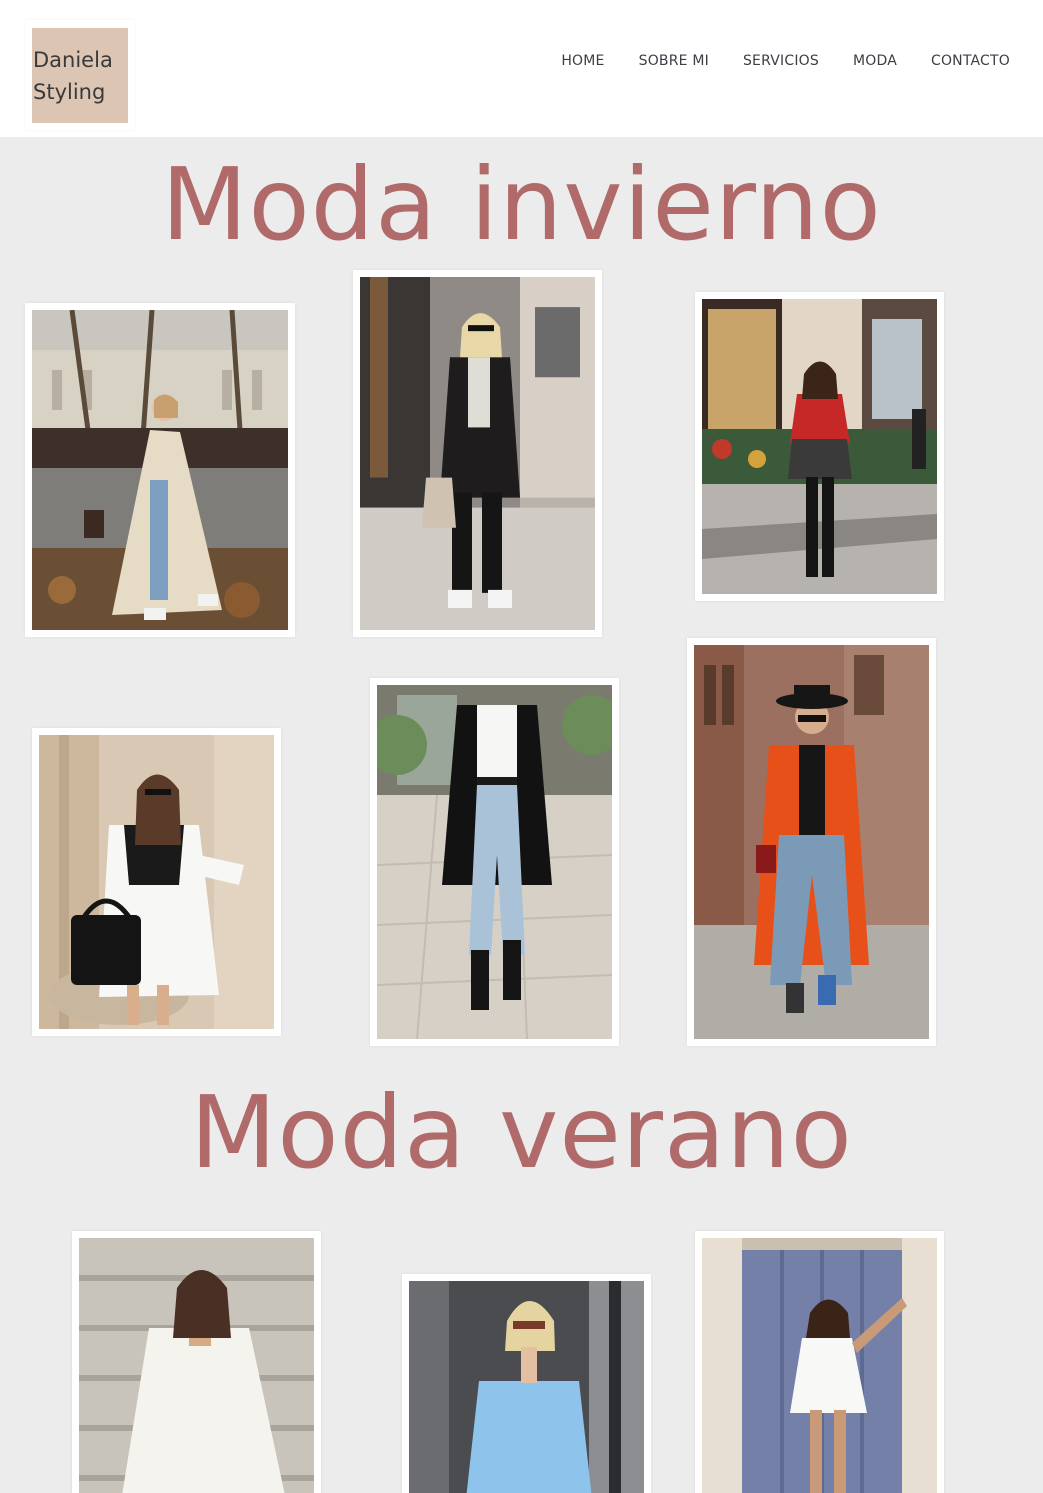 This screenshot has width=1043, height=1493. Describe the element at coordinates (69, 92) in the screenshot. I see `brand-line-2: Styling` at that location.